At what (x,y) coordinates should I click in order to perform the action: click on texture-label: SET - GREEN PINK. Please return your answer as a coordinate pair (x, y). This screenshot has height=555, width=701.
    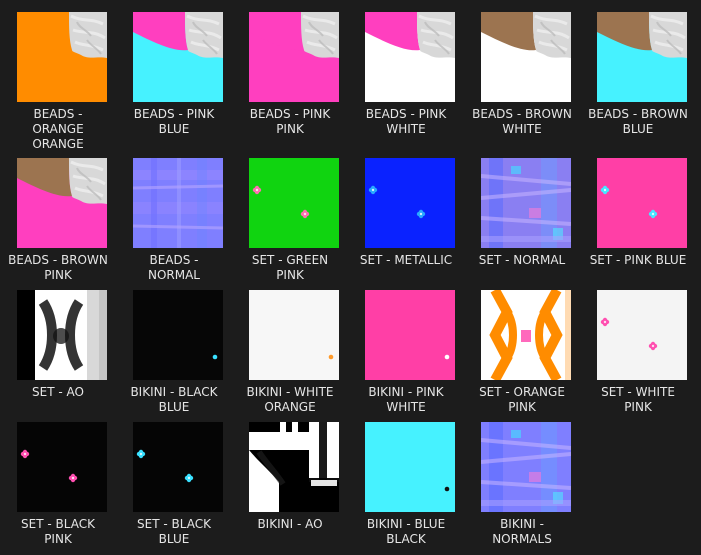
    Looking at the image, I should click on (290, 267).